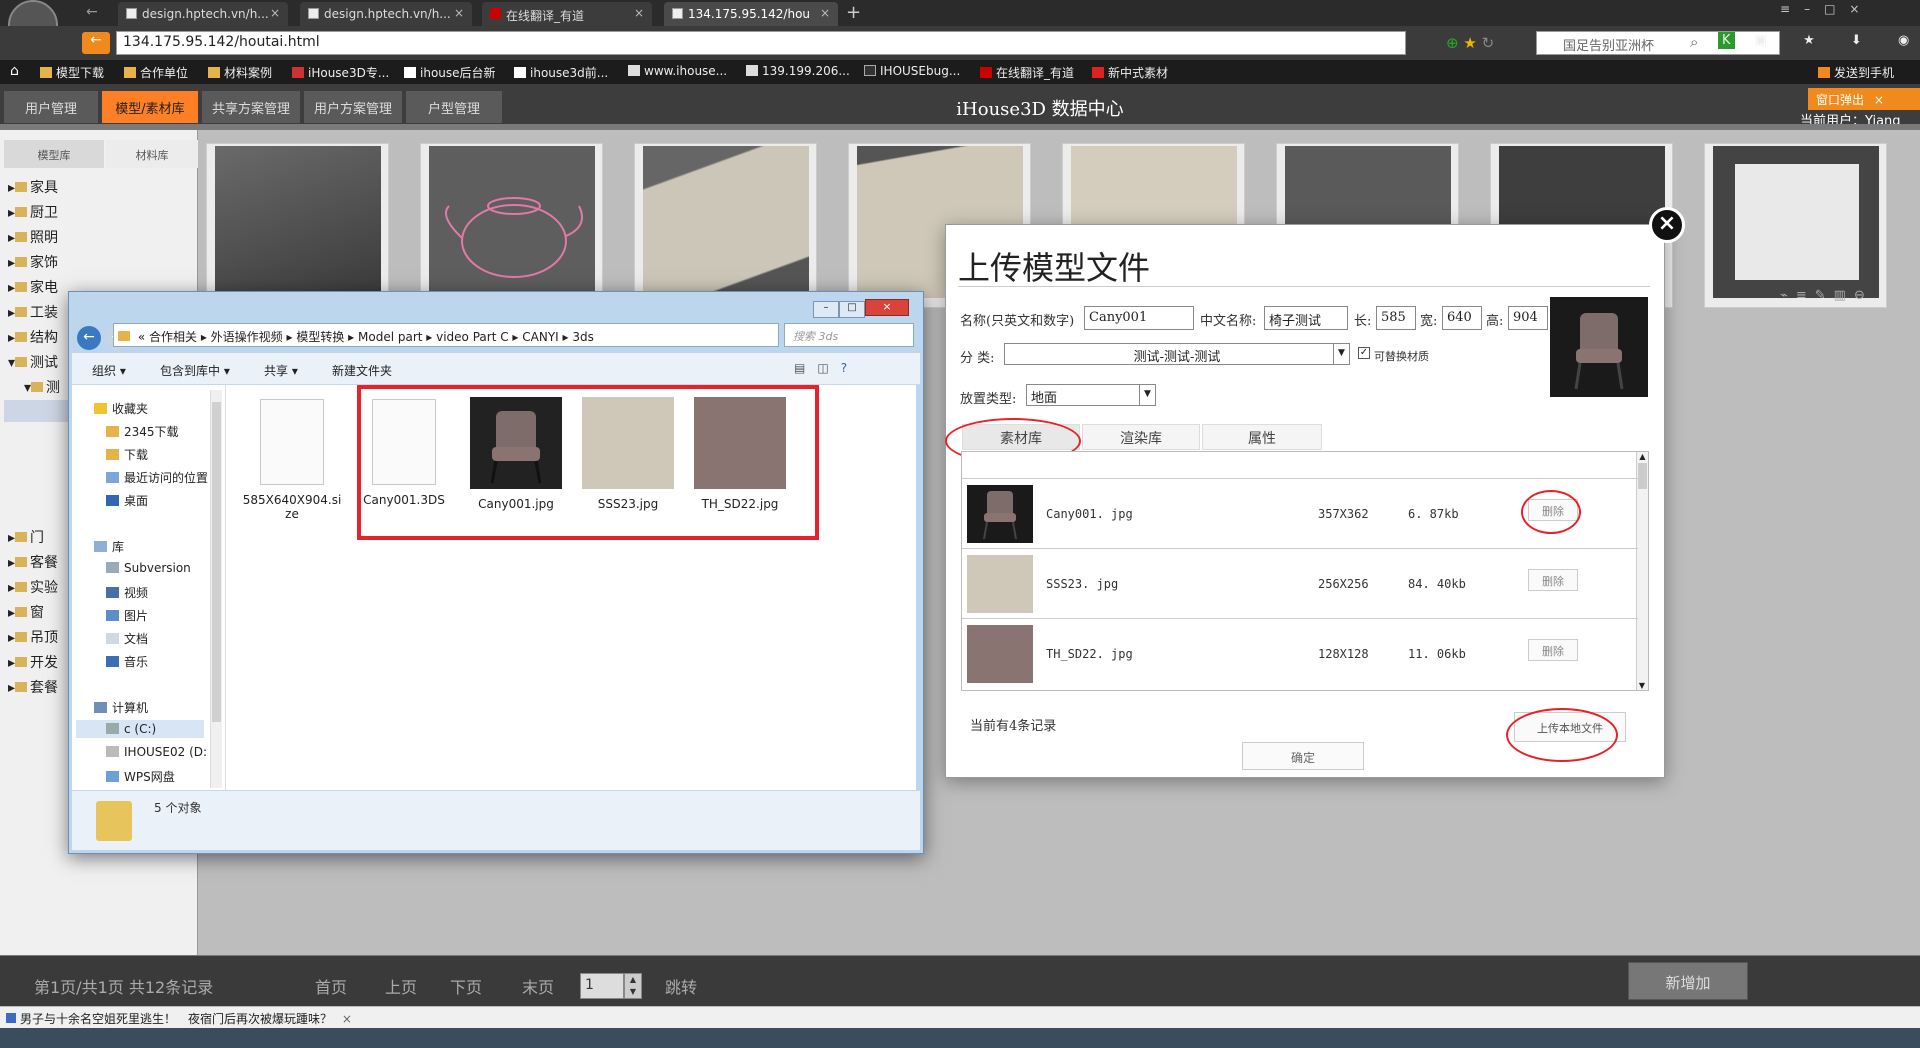 The width and height of the screenshot is (1920, 1048). What do you see at coordinates (1141, 437) in the screenshot?
I see `tab-render-library: 渲染库` at bounding box center [1141, 437].